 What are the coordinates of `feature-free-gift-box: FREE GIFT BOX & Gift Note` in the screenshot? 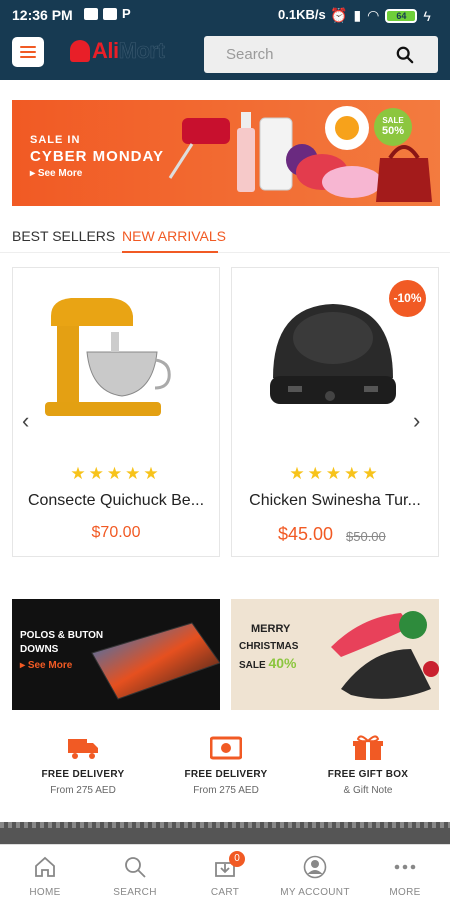 It's located at (368, 765).